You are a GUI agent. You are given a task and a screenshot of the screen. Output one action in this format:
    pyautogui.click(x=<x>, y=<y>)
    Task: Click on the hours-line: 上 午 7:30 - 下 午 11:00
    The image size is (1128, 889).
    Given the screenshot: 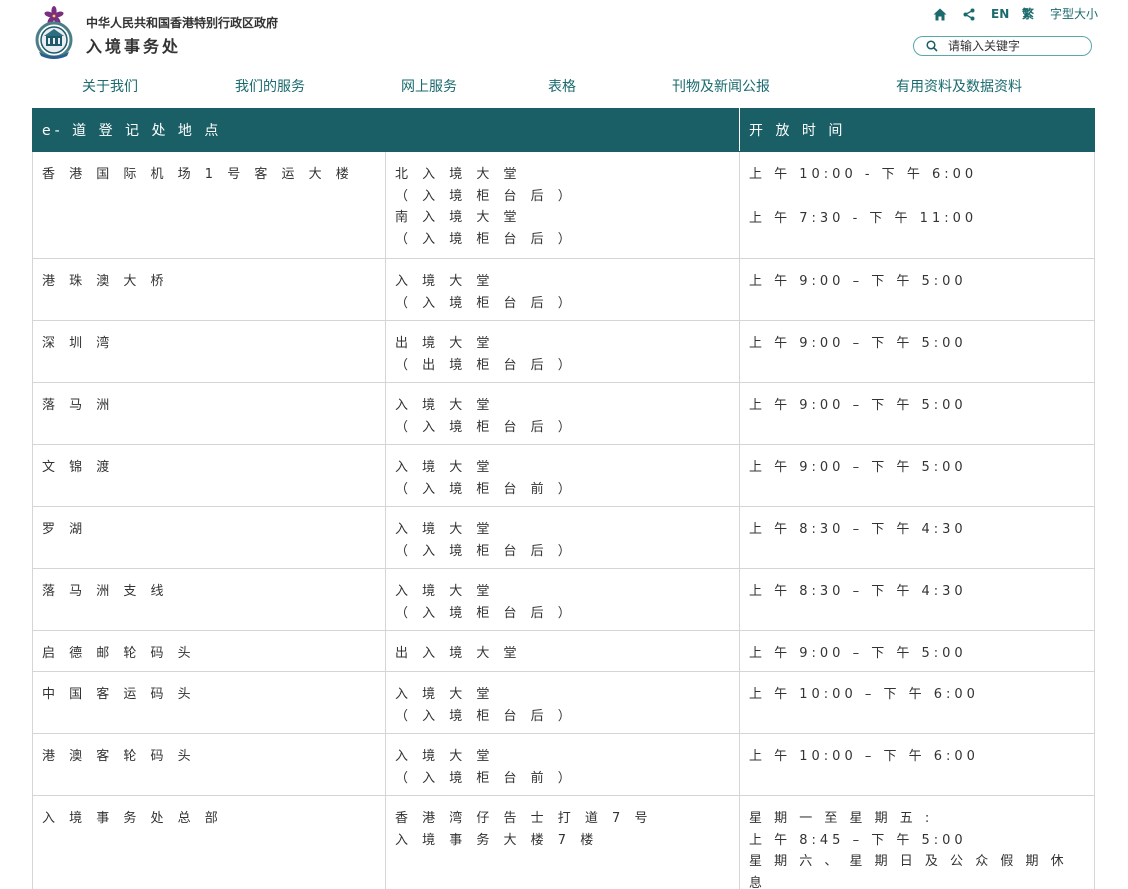 What is the action you would take?
    pyautogui.click(x=863, y=218)
    